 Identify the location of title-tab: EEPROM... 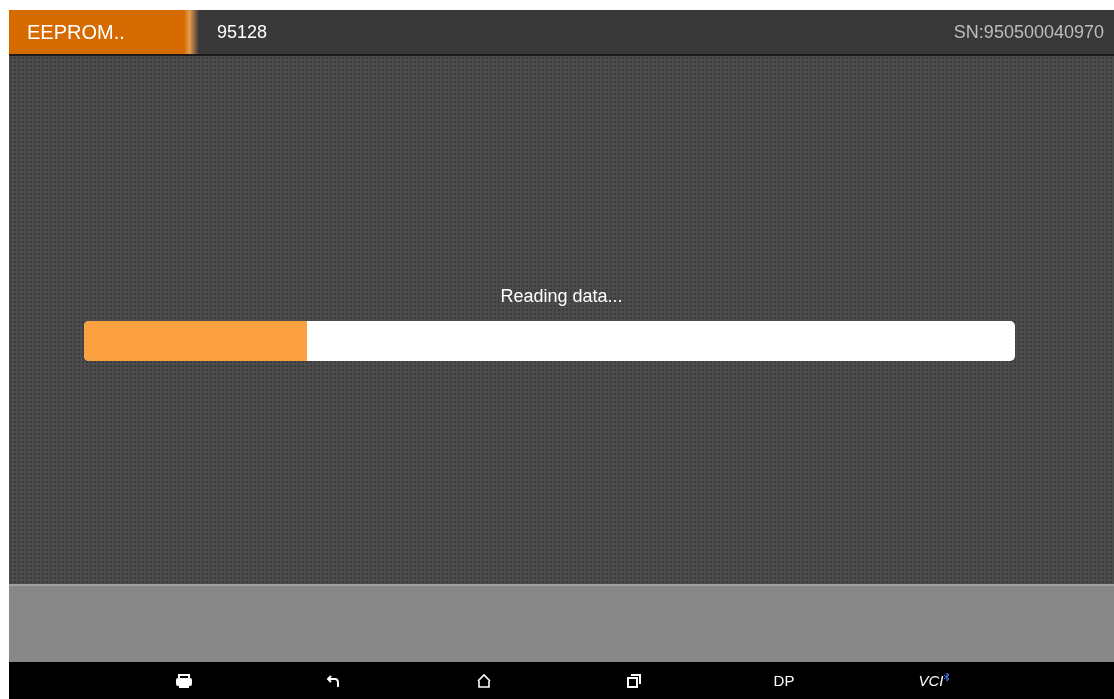
(104, 32).